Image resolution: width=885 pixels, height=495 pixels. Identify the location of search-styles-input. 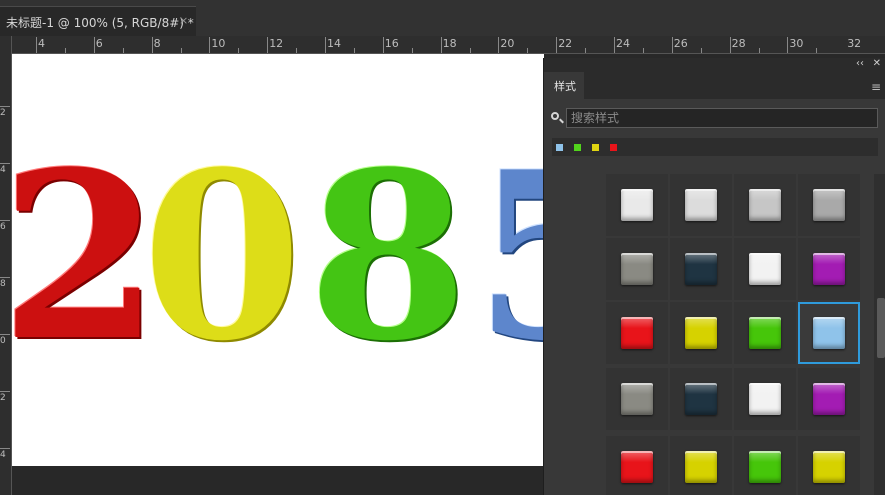
(722, 118).